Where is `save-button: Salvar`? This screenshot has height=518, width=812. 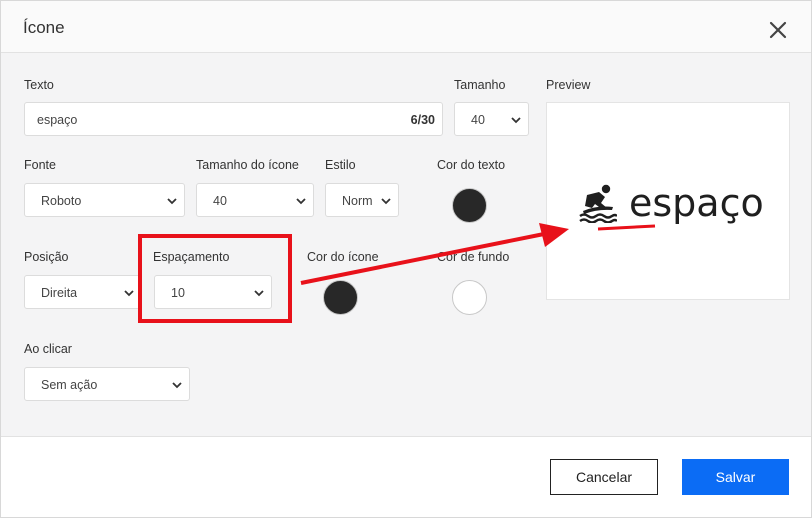
save-button: Salvar is located at coordinates (735, 477).